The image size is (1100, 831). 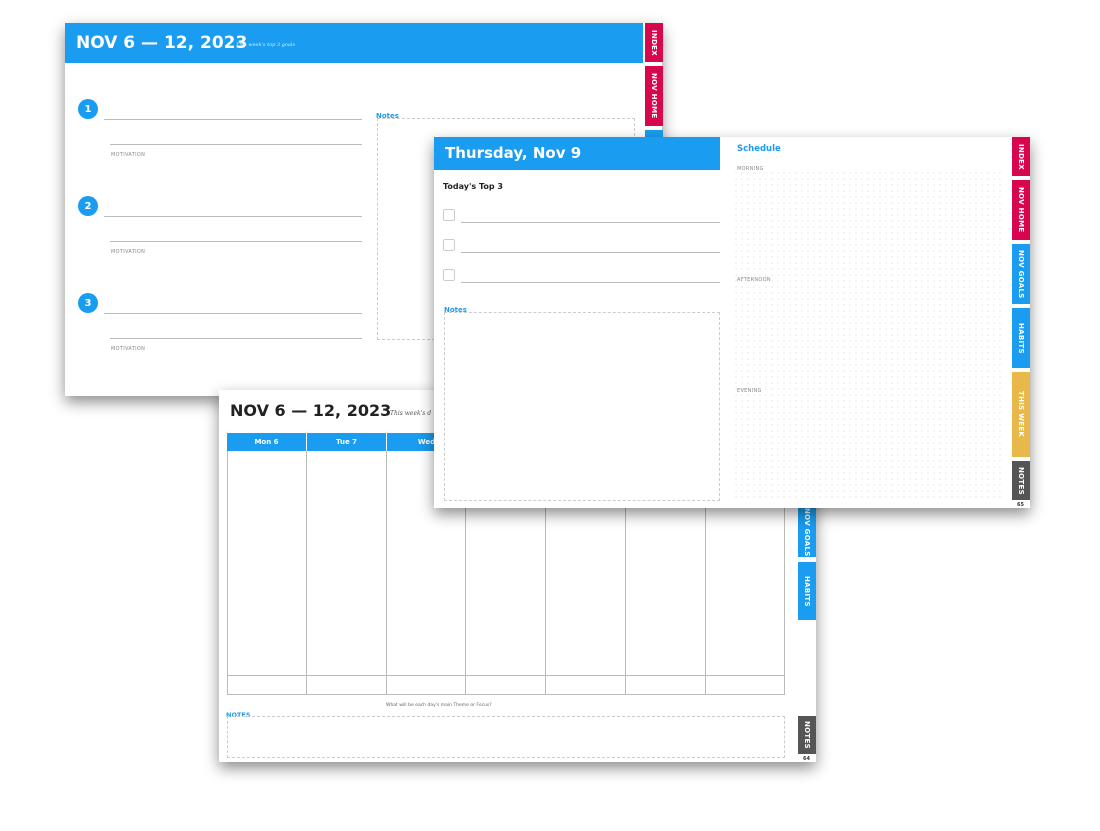 I want to click on schedule-label: Schedule, so click(x=759, y=149).